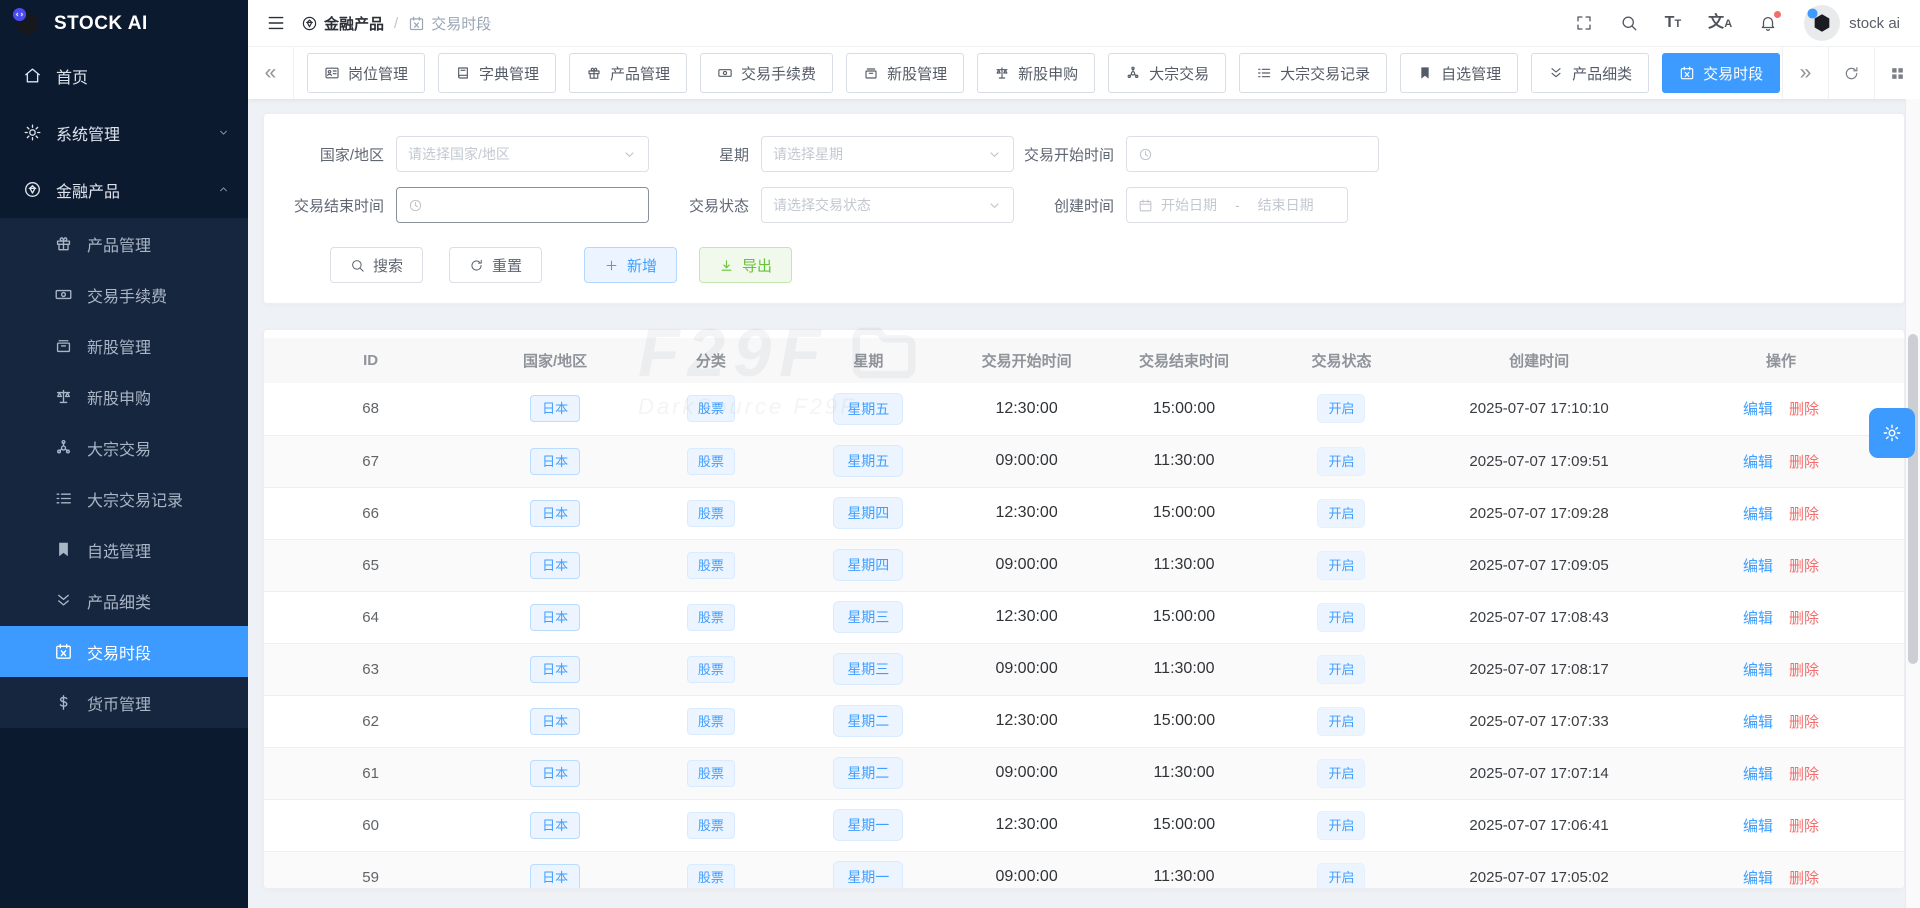  What do you see at coordinates (522, 205) in the screenshot?
I see `time-input-交易结束时间` at bounding box center [522, 205].